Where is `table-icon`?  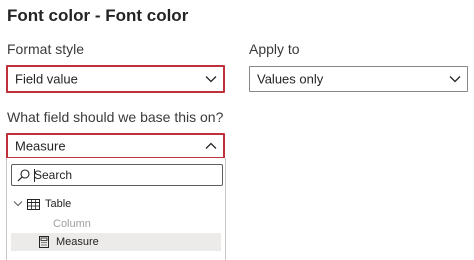
table-icon is located at coordinates (33, 204).